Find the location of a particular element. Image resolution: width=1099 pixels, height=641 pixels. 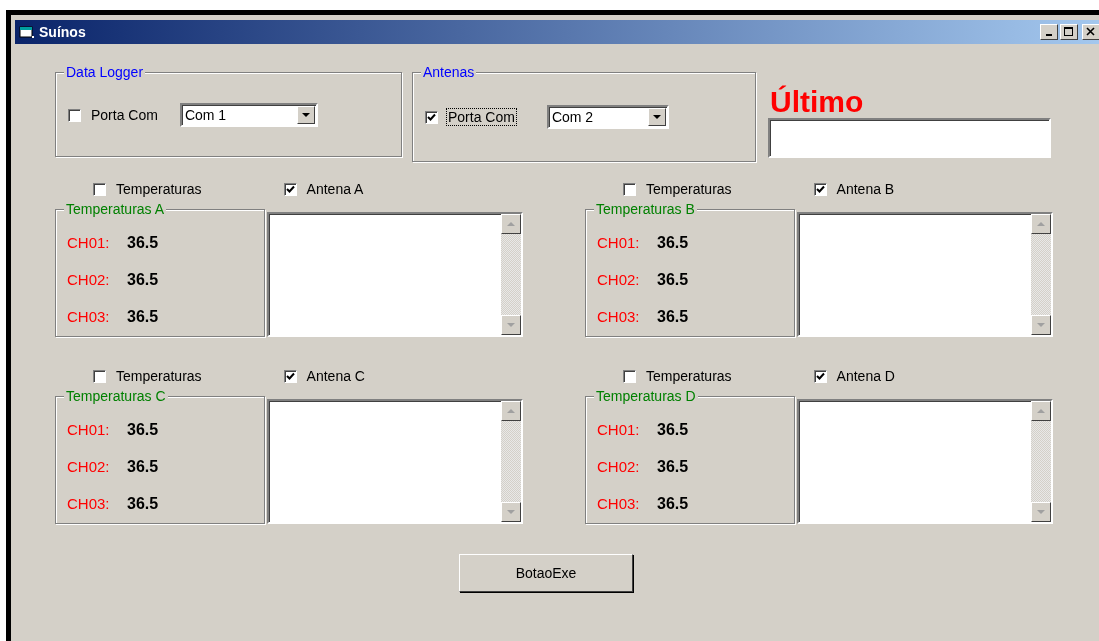

execute-button: BotaoExe is located at coordinates (546, 573).